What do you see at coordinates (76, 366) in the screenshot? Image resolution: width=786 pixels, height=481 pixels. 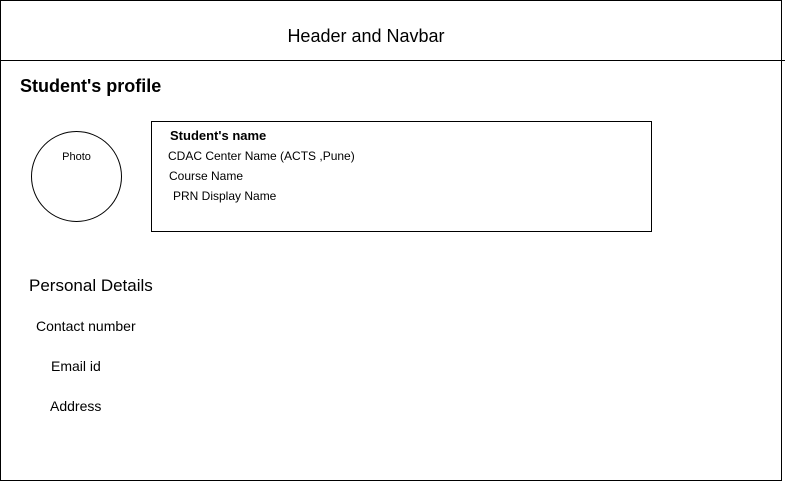 I see `email-id-label: Email id` at bounding box center [76, 366].